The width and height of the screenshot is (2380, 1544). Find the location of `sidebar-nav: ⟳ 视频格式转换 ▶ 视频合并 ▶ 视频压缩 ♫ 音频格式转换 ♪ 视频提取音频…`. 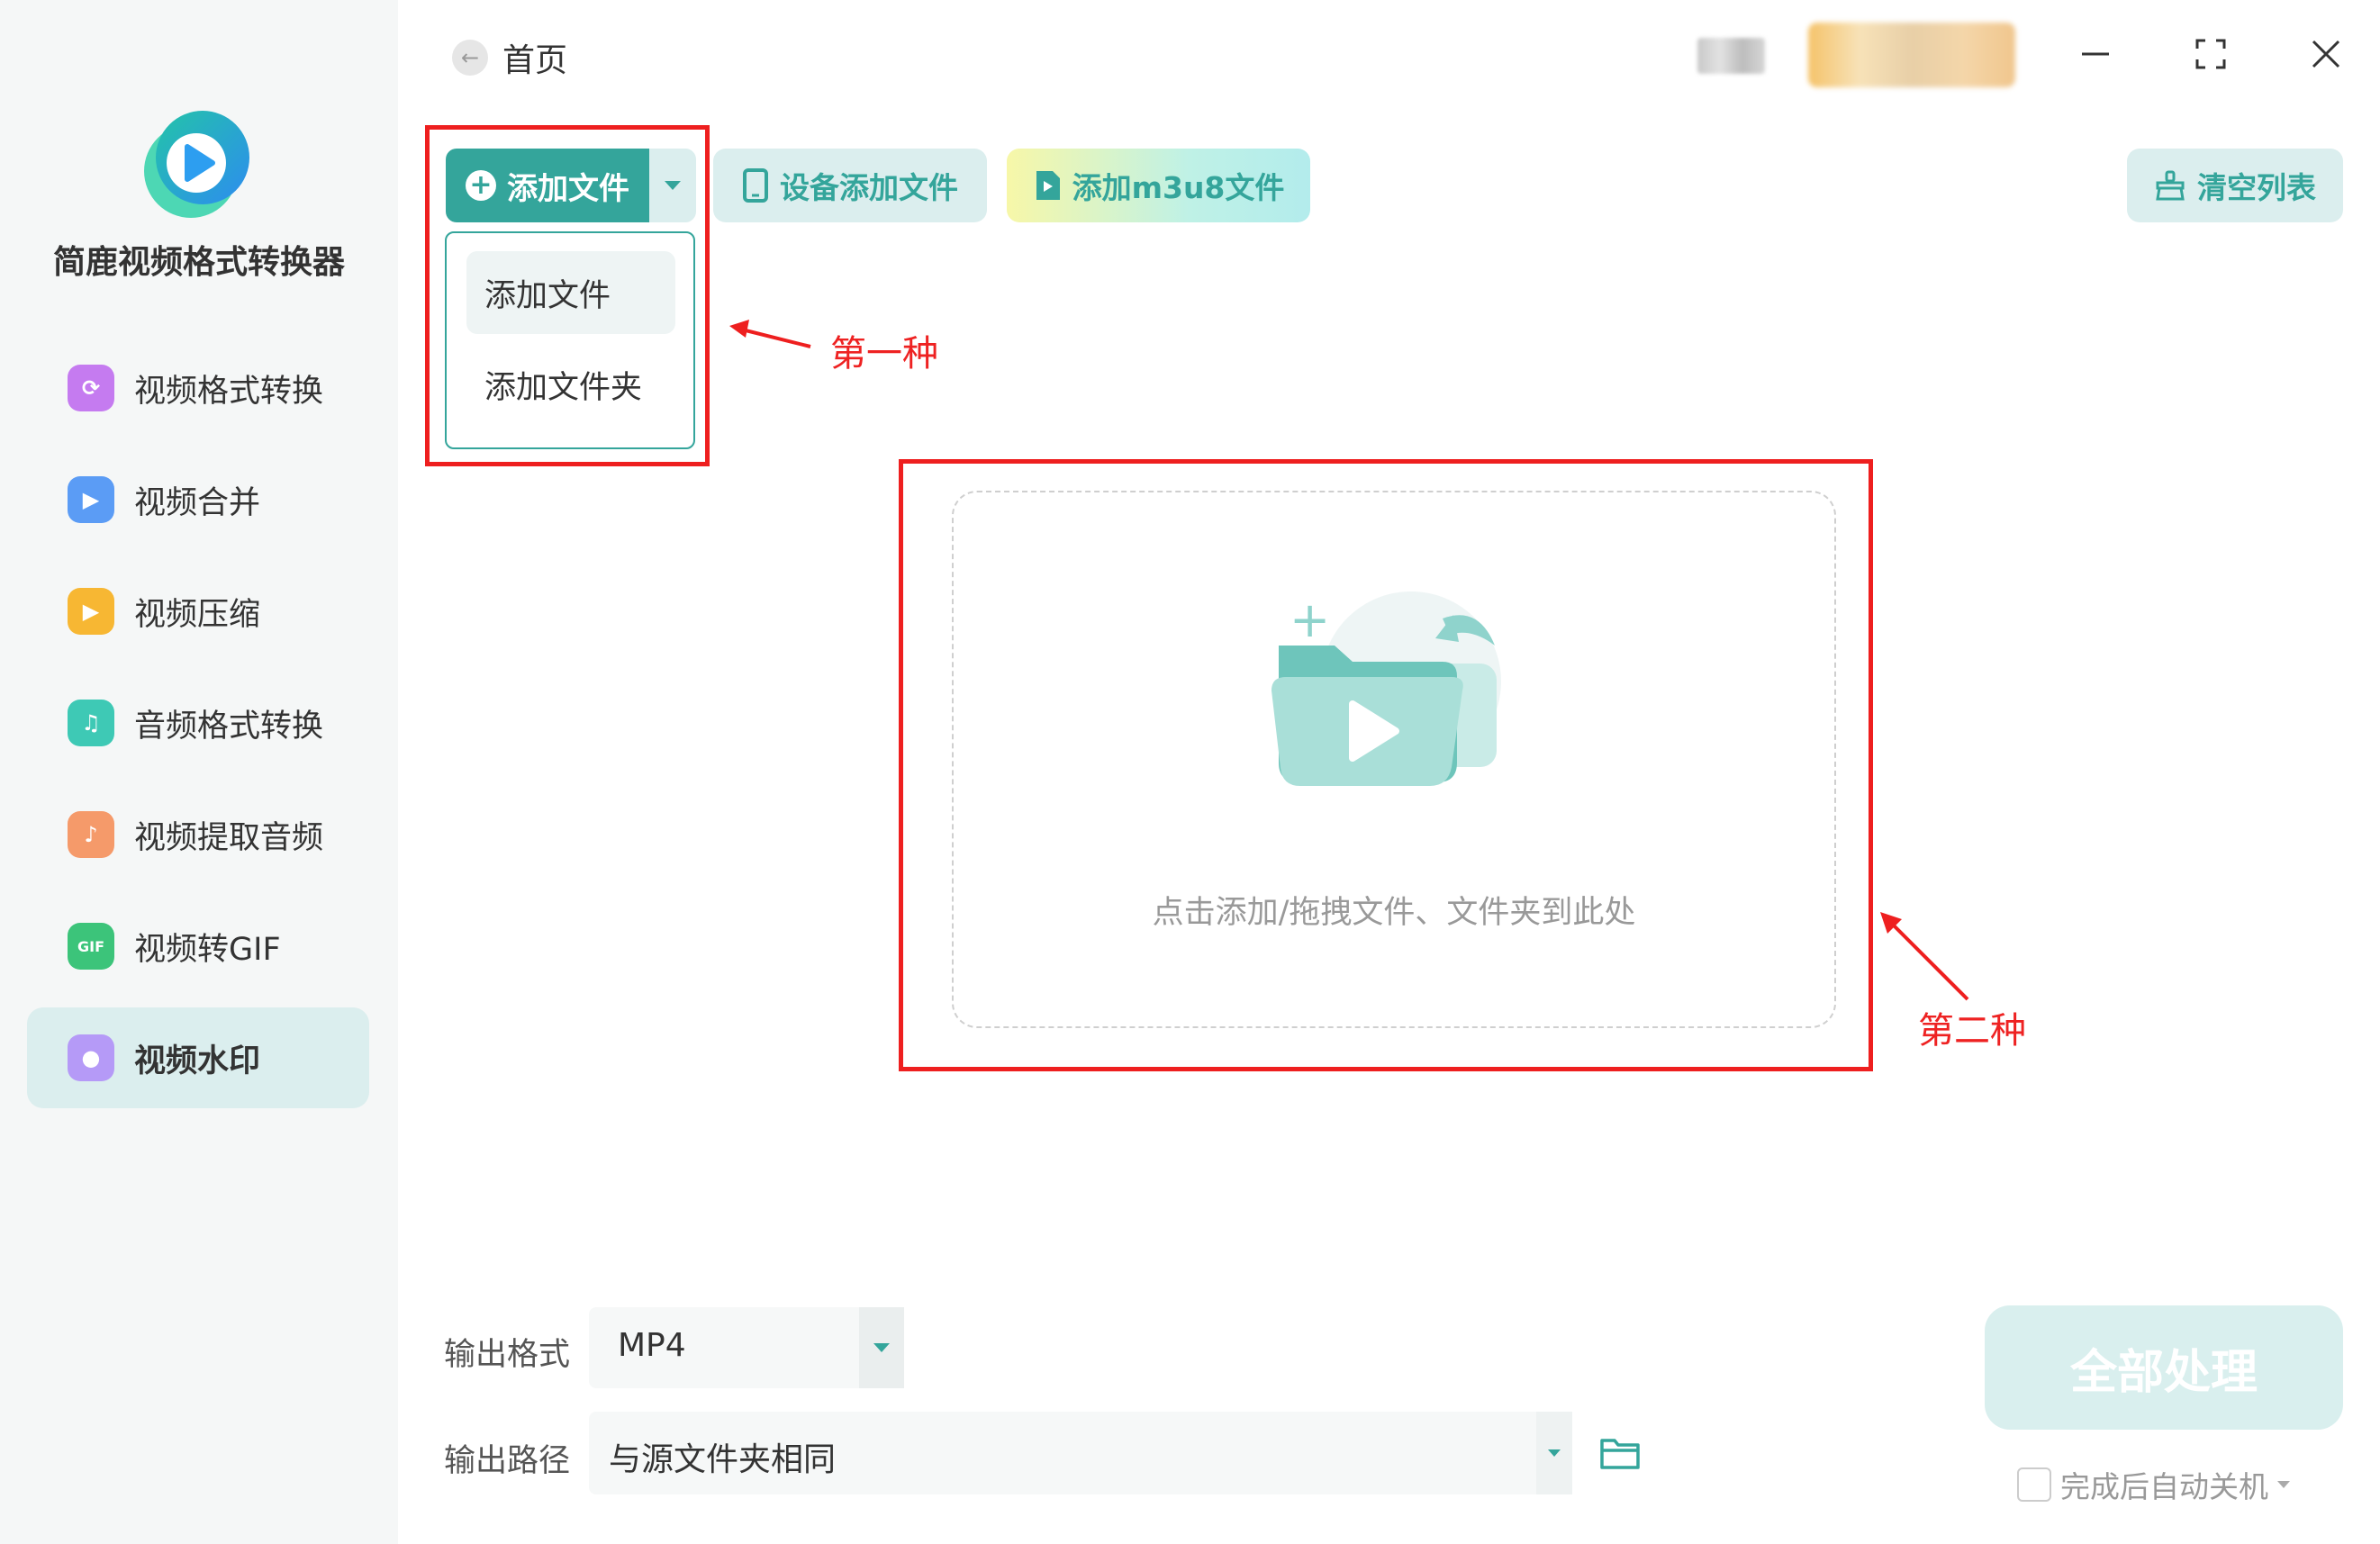

sidebar-nav: ⟳ 视频格式转换 ▶ 视频合并 ▶ 视频压缩 ♫ 音频格式转换 ♪ 视频提取音频… is located at coordinates (198, 728).